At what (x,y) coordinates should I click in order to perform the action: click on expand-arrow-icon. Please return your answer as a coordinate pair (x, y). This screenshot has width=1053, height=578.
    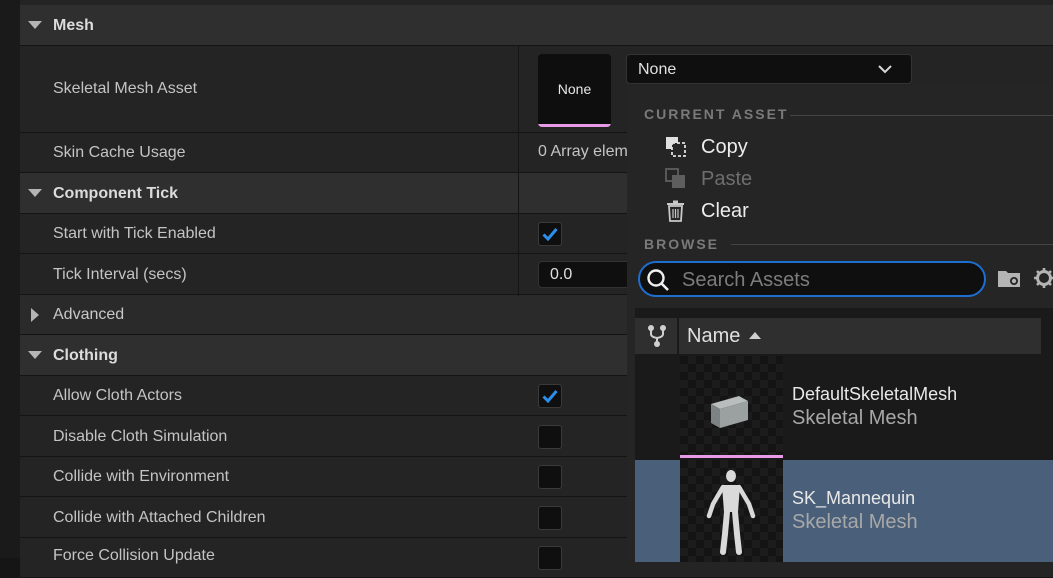
    Looking at the image, I should click on (35, 315).